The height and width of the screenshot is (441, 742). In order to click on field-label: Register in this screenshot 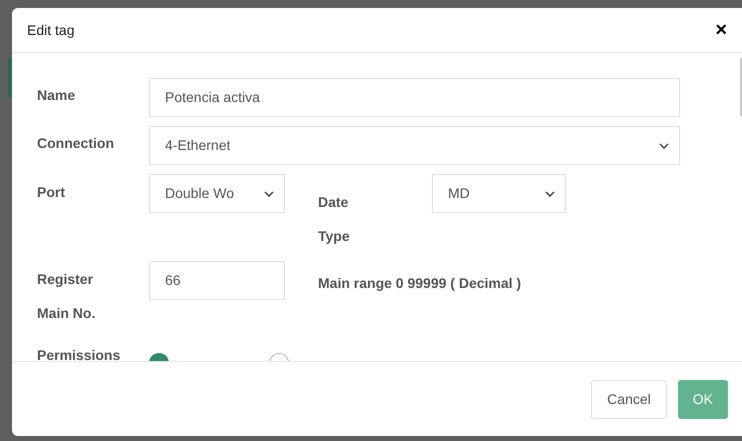, I will do `click(65, 279)`.